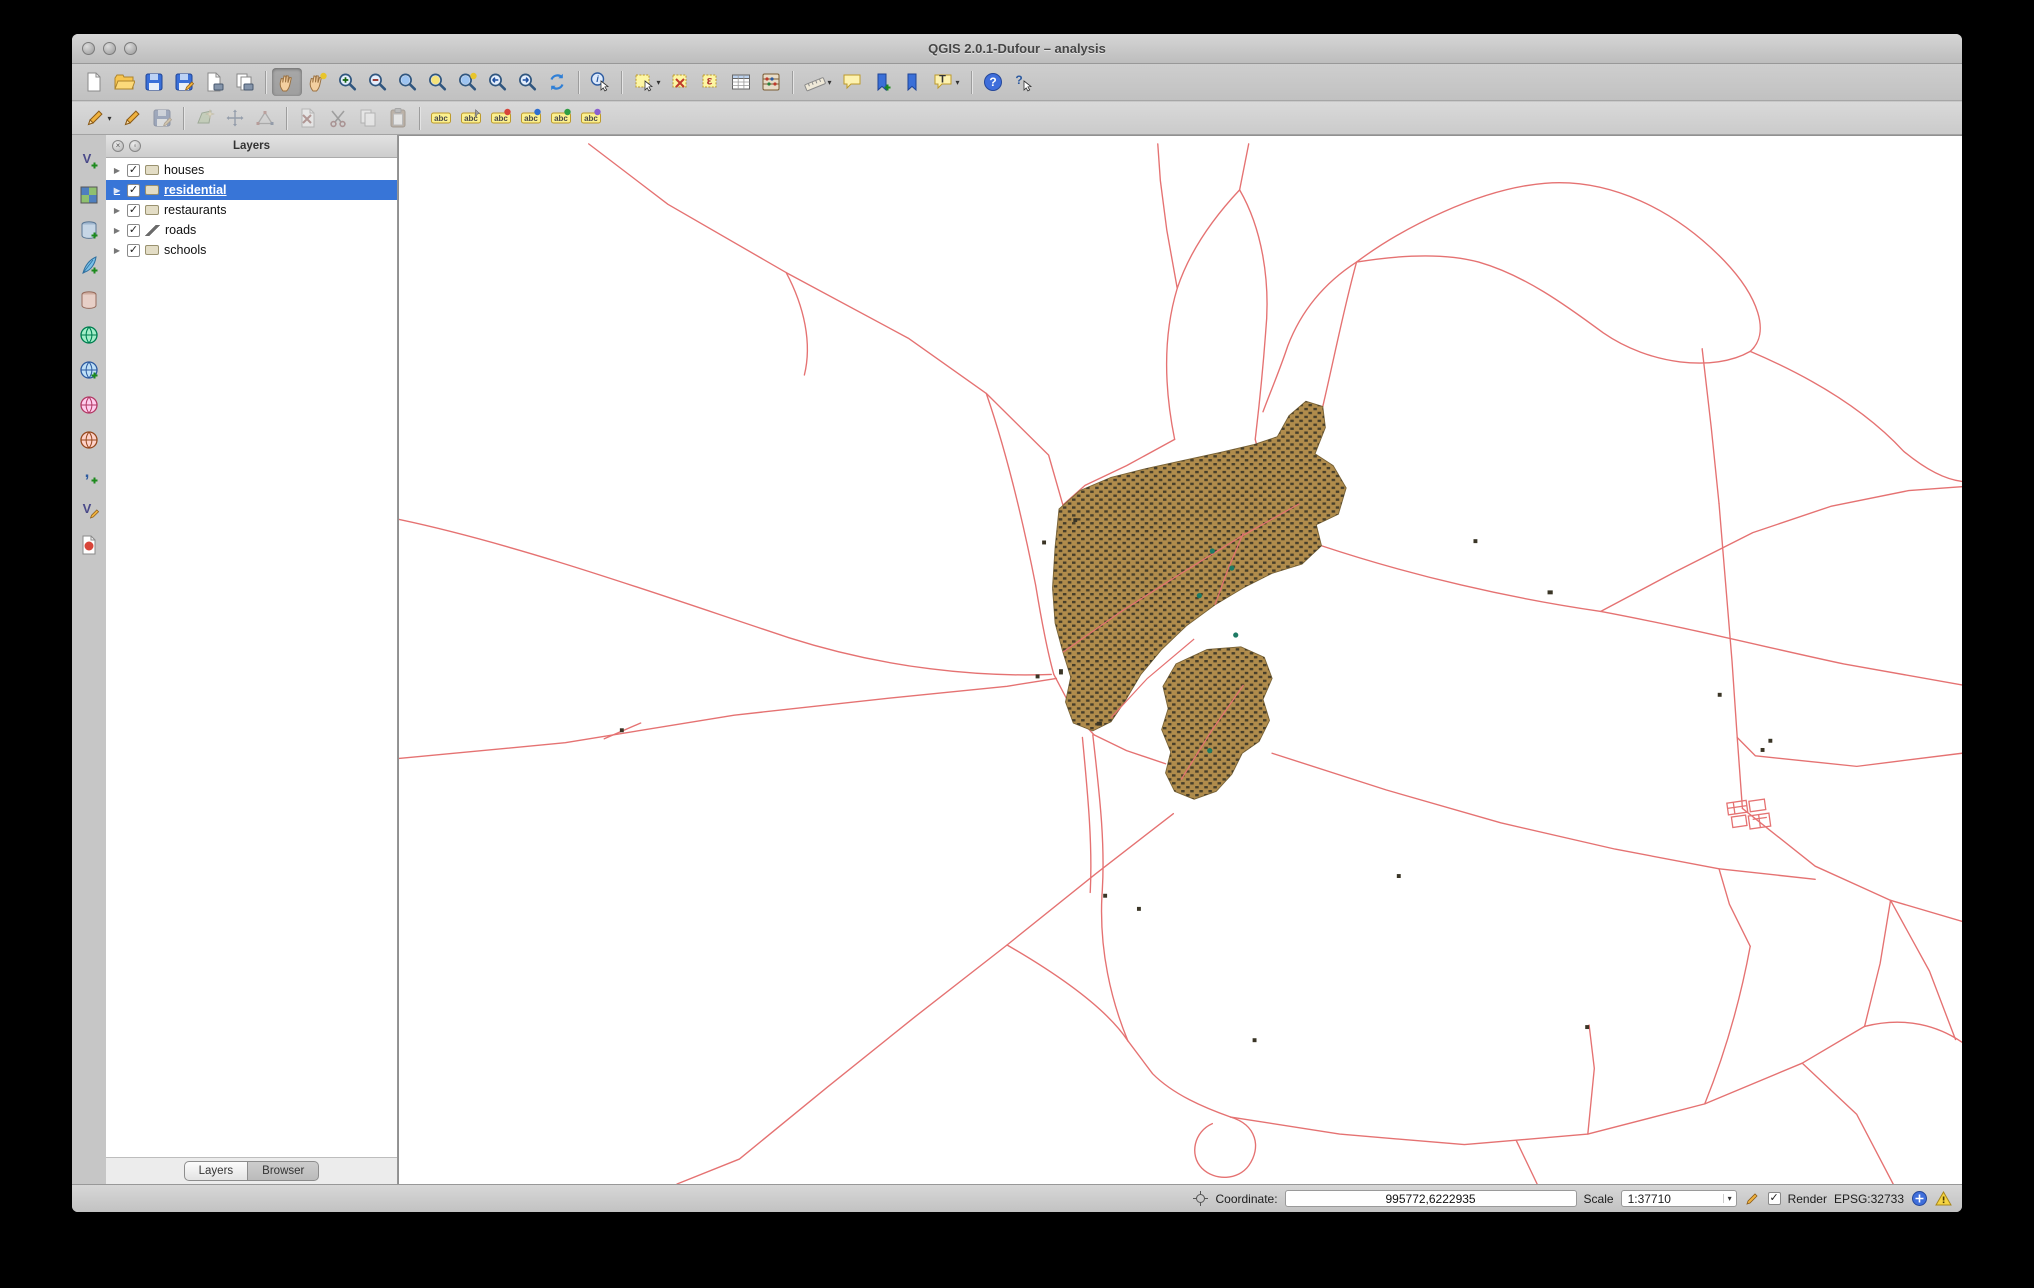  I want to click on coordinate-input, so click(1430, 1198).